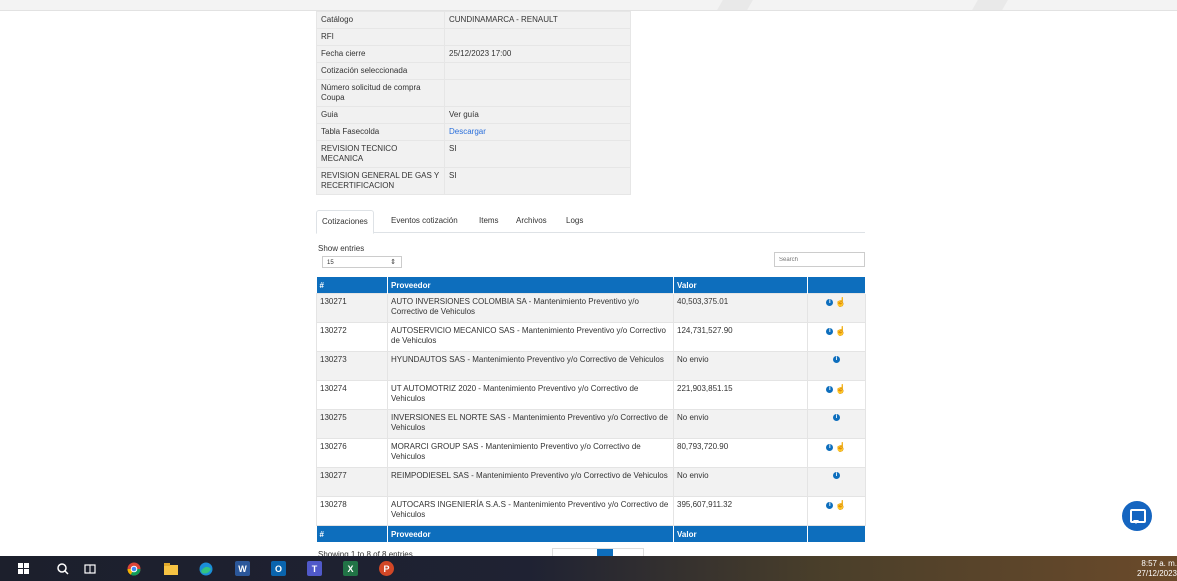  I want to click on entries-length-value: 15, so click(330, 263).